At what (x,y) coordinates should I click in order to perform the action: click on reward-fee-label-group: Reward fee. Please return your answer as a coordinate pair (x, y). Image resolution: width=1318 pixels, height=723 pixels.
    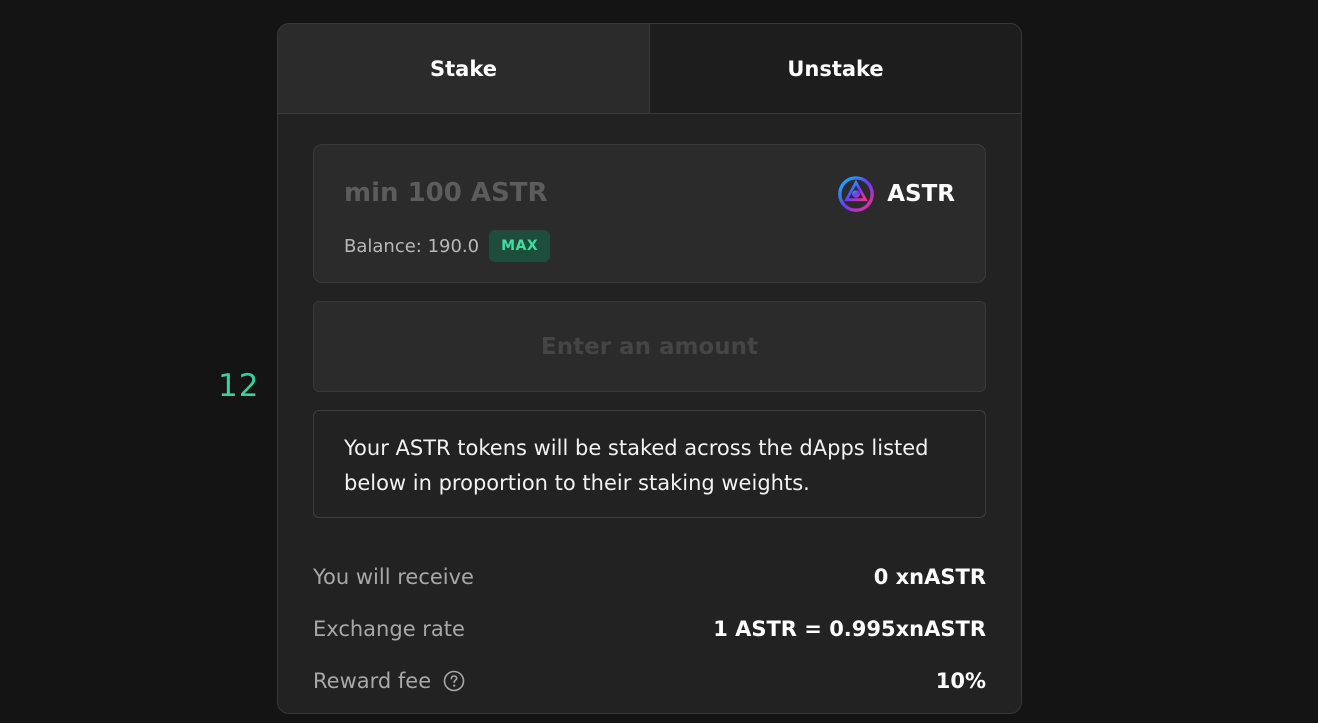
    Looking at the image, I should click on (389, 681).